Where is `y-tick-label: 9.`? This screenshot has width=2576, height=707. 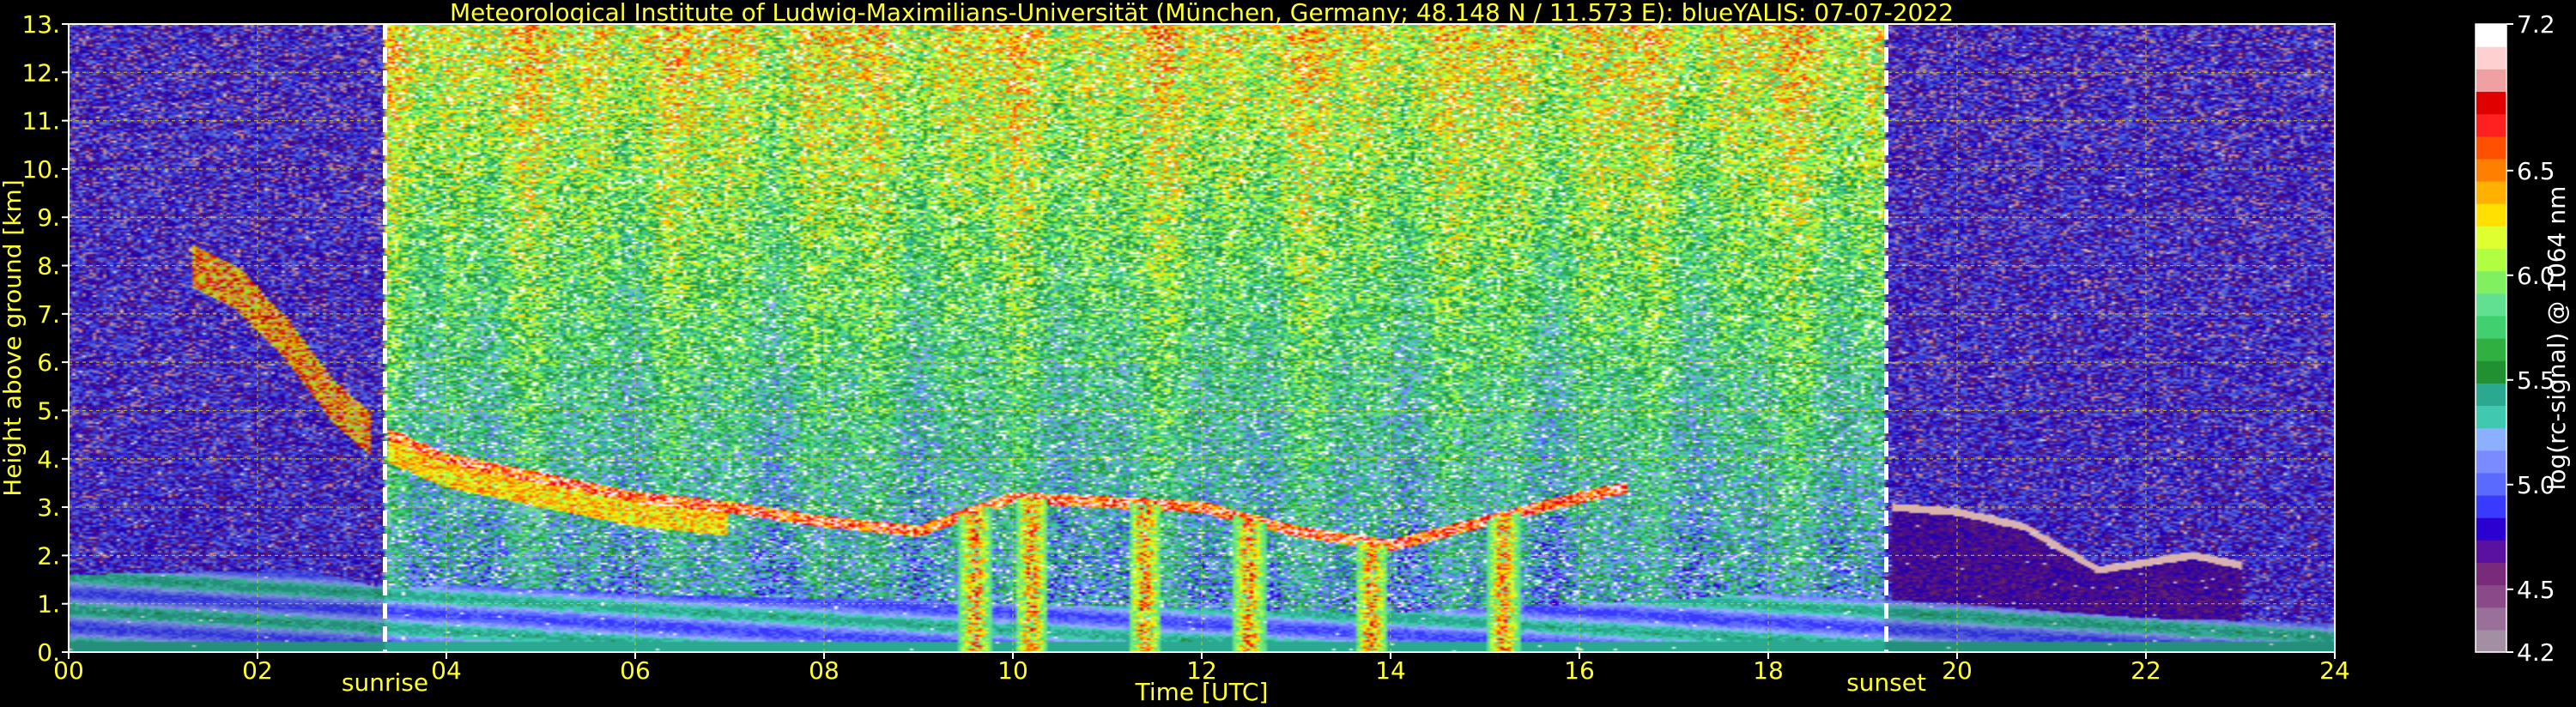 y-tick-label: 9. is located at coordinates (48, 217).